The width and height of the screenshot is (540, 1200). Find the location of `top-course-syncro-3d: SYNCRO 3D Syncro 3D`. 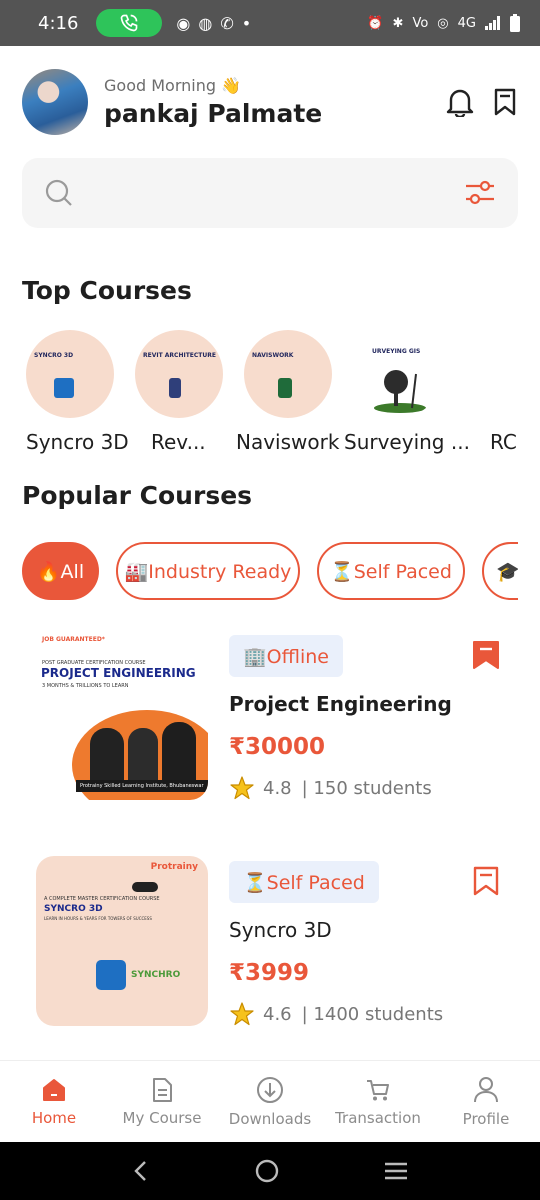

top-course-syncro-3d: SYNCRO 3D Syncro 3D is located at coordinates (77, 392).